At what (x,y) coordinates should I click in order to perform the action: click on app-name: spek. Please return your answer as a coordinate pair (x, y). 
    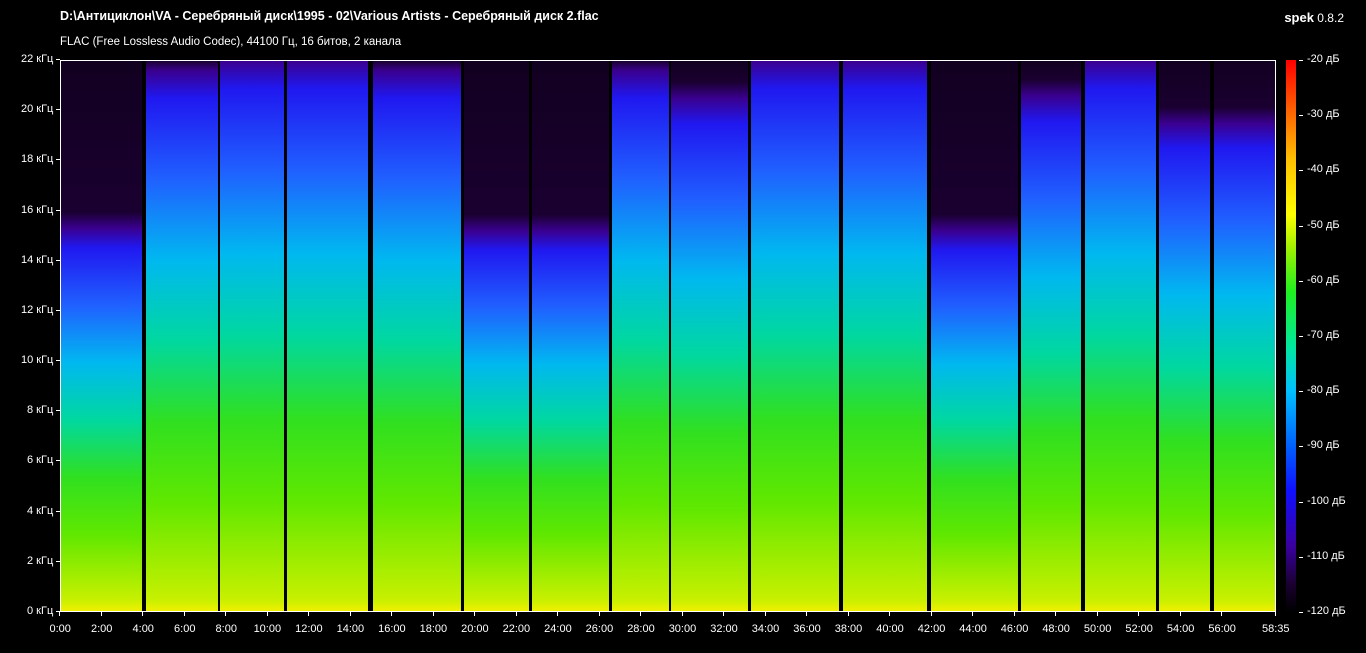
    Looking at the image, I should click on (1299, 17).